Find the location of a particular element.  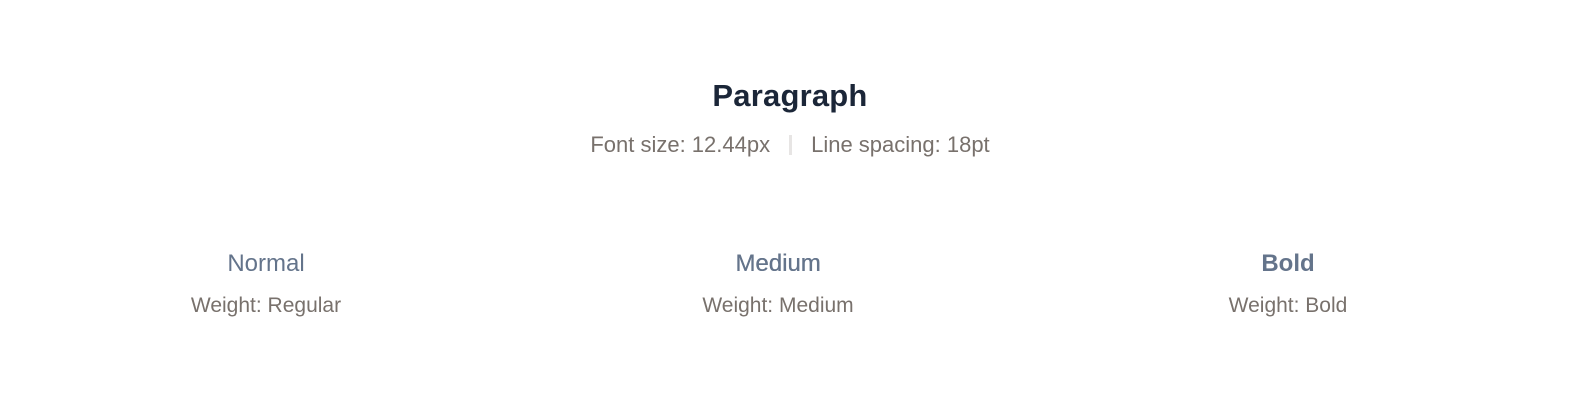

font-size-label: Font size: 12.44px is located at coordinates (680, 144).